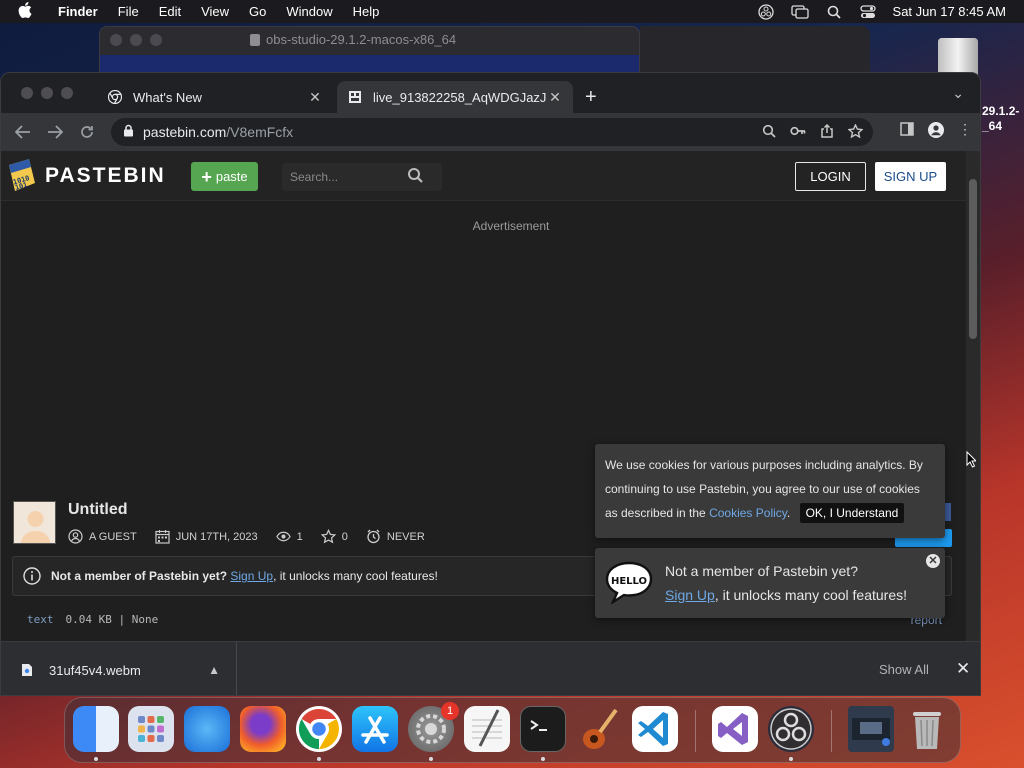 The height and width of the screenshot is (768, 1024). Describe the element at coordinates (185, 132) in the screenshot. I see `url-host: pastebin.com` at that location.